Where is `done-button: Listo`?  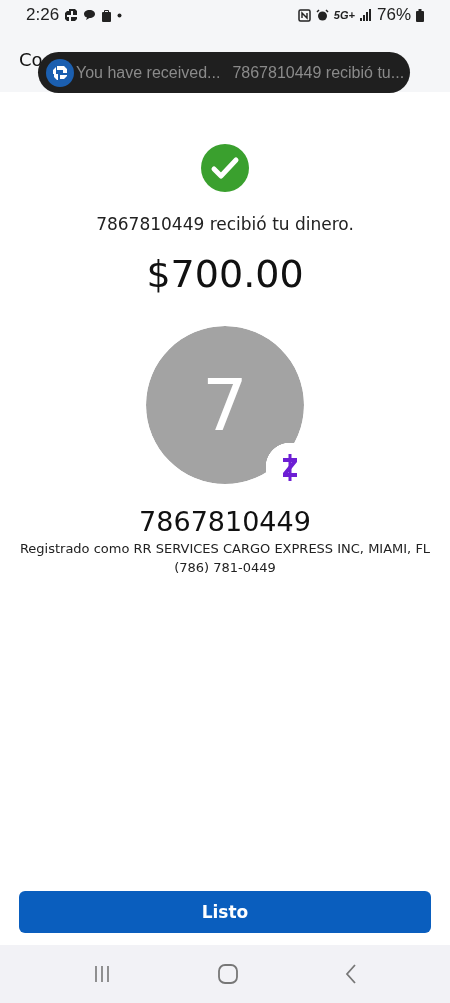
done-button: Listo is located at coordinates (225, 912).